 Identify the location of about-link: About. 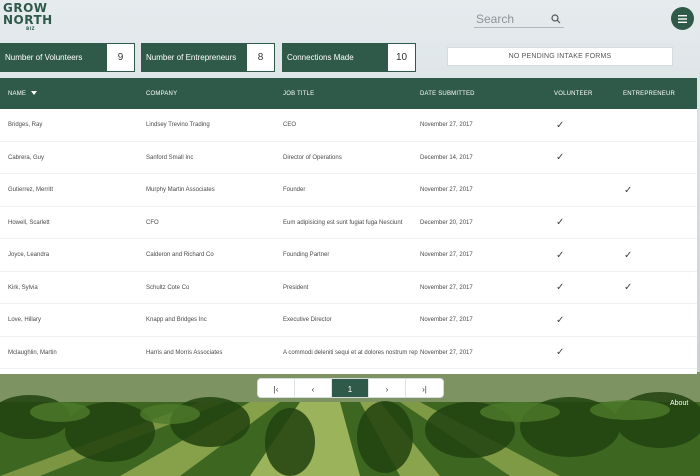
(679, 403).